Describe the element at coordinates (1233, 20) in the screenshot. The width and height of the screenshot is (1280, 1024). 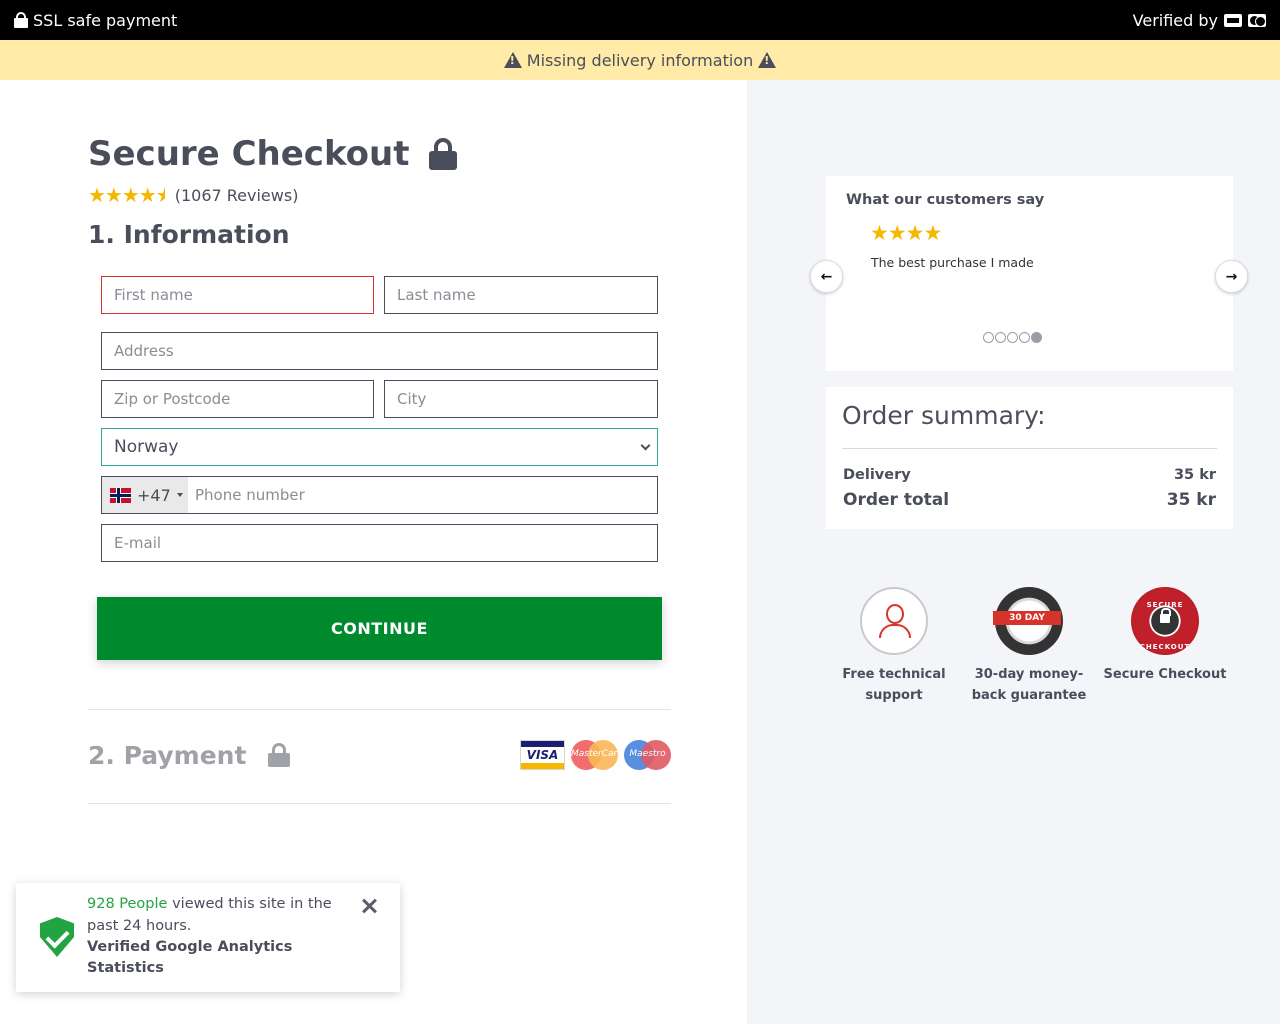
I see `visa-icon` at that location.